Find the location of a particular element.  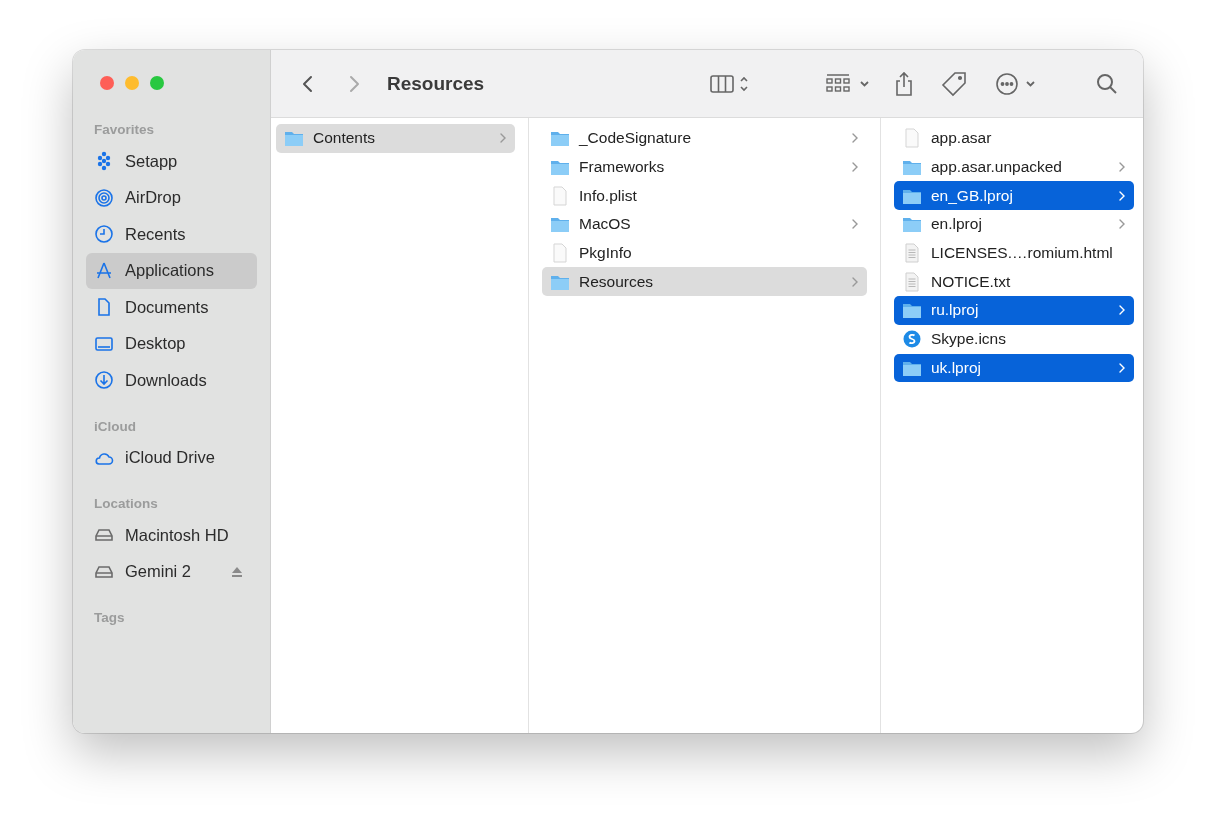

share-icon is located at coordinates (904, 83).